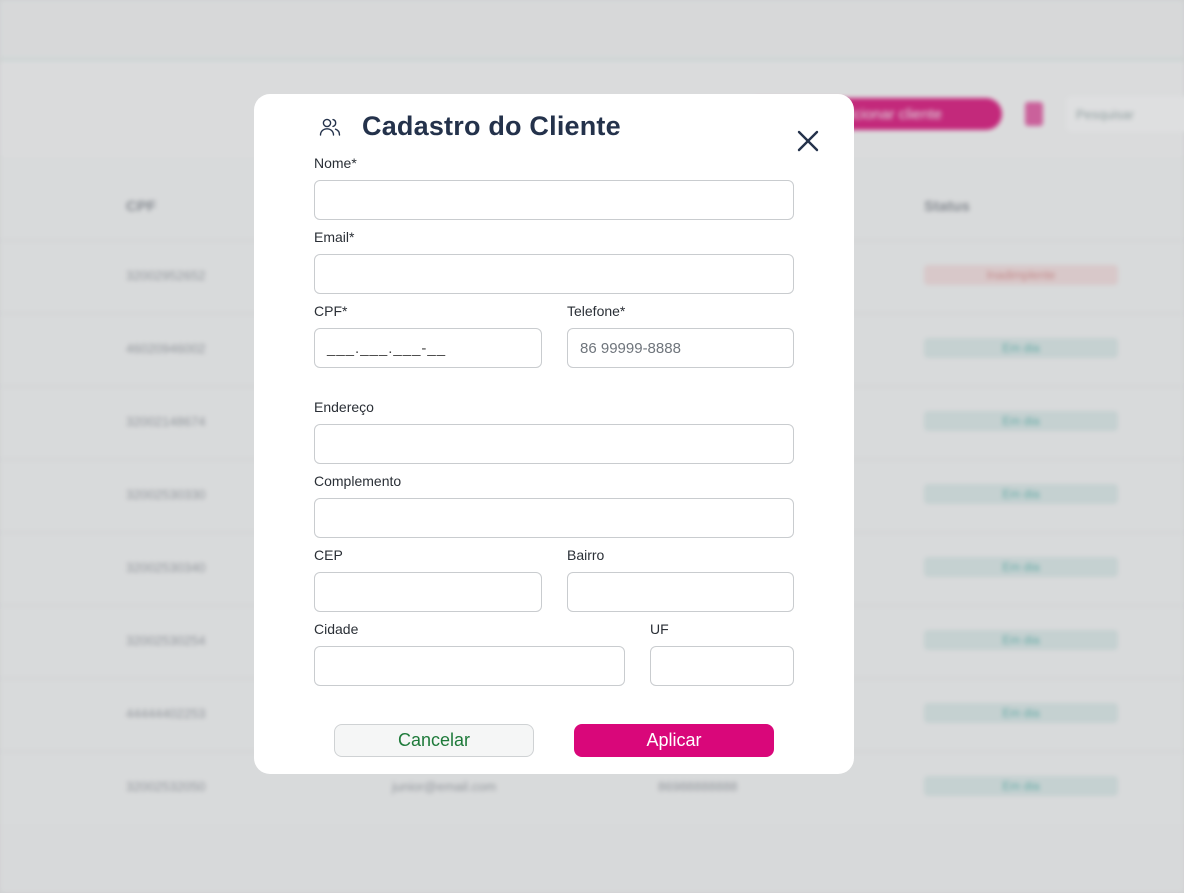 This screenshot has width=1184, height=893. What do you see at coordinates (674, 740) in the screenshot?
I see `apply-button: Aplicar` at bounding box center [674, 740].